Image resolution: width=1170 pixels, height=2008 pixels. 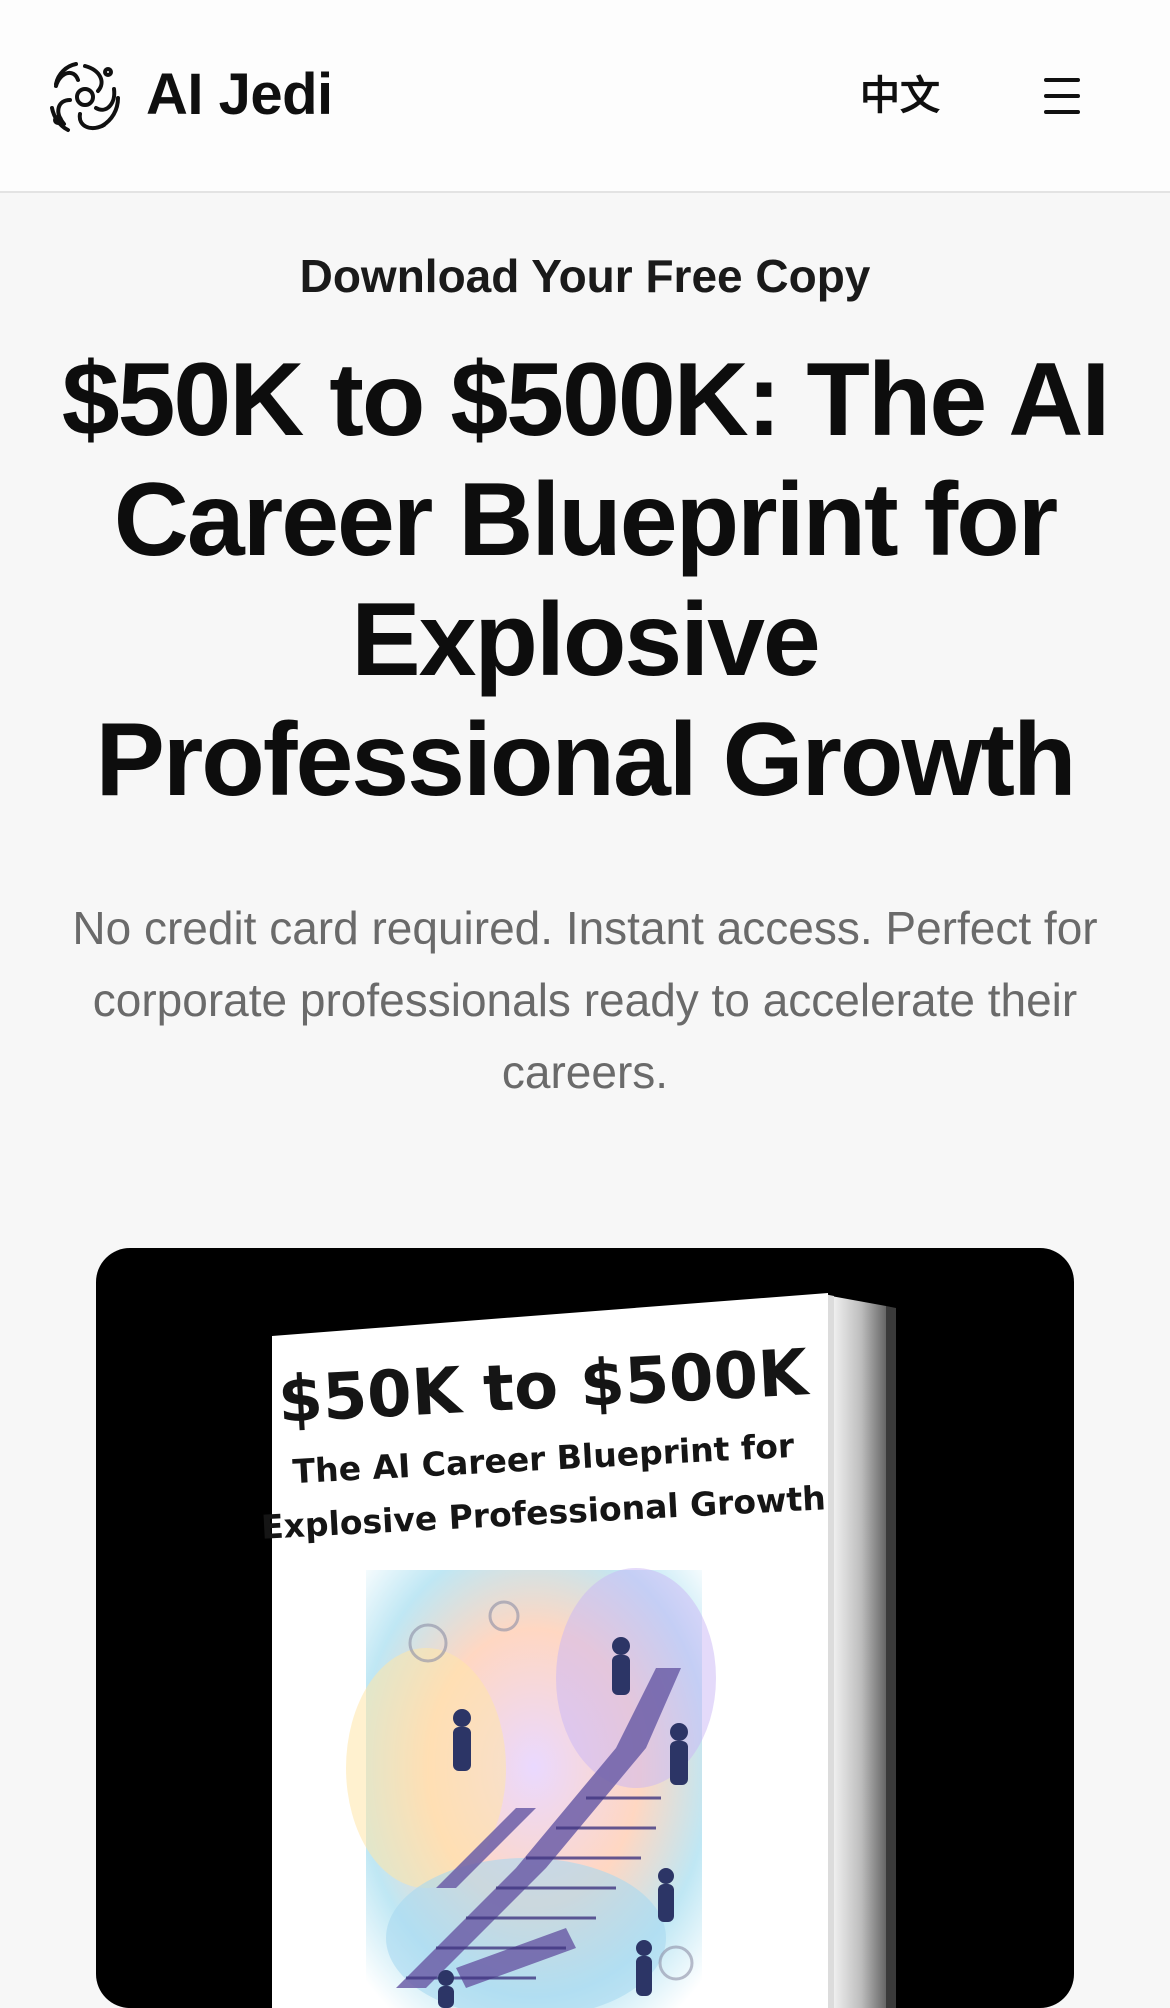 What do you see at coordinates (1063, 96) in the screenshot?
I see `hamburger-menu-icon` at bounding box center [1063, 96].